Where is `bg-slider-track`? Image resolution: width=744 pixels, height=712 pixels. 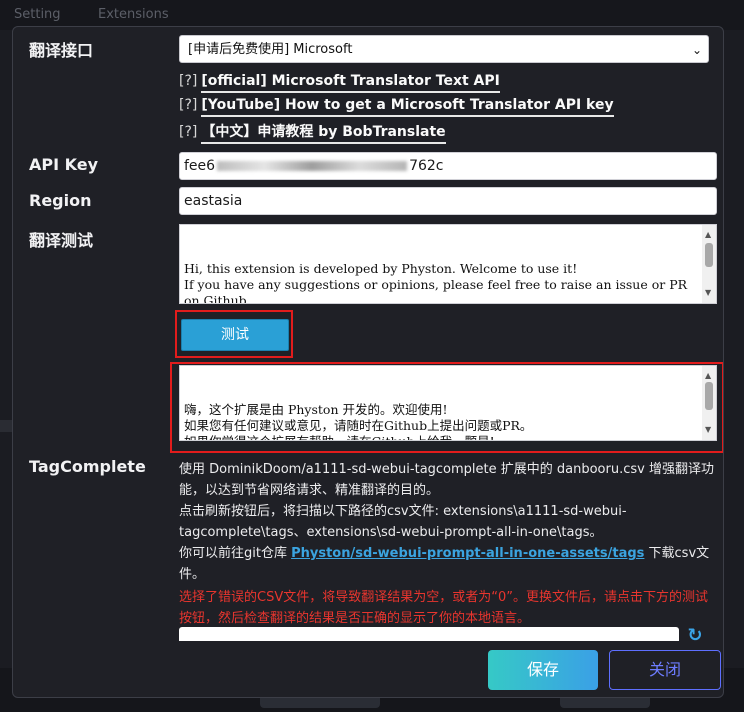
bg-slider-track is located at coordinates (6, 426).